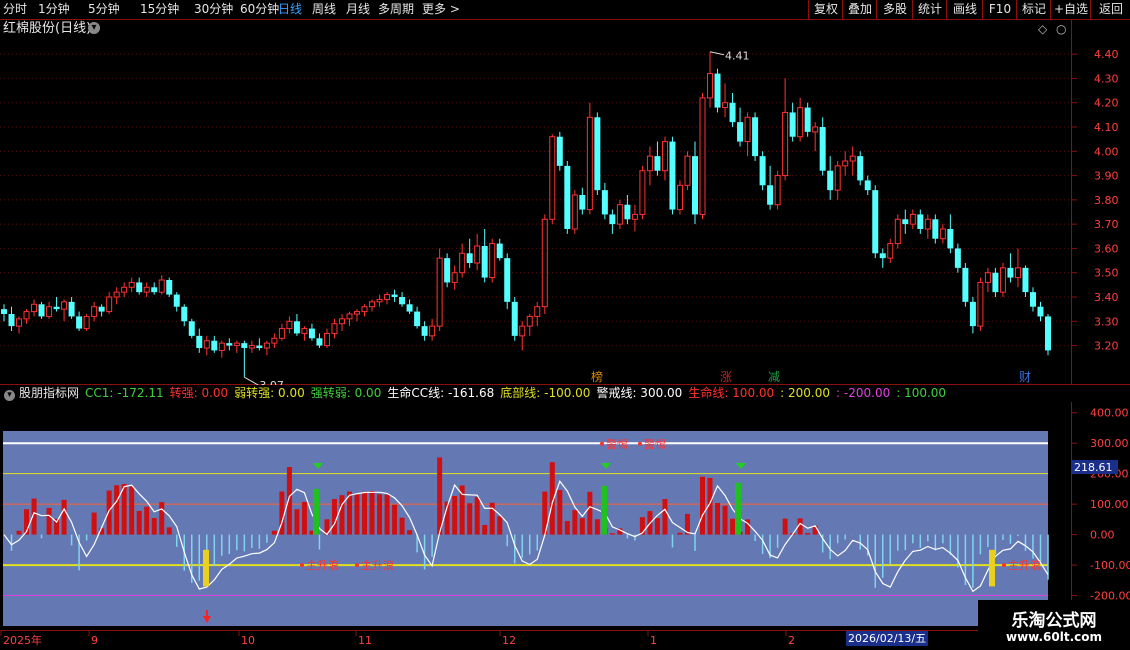 This screenshot has height=650, width=1130. I want to click on toolbar-button-0: 复权, so click(825, 9).